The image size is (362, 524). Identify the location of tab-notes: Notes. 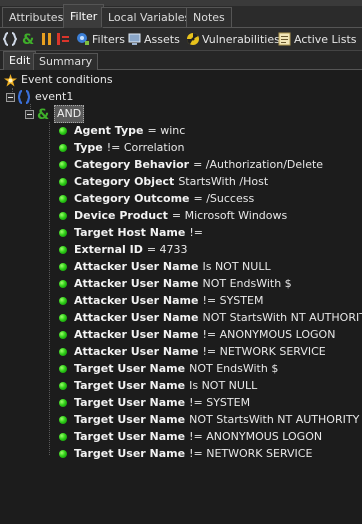
(209, 17).